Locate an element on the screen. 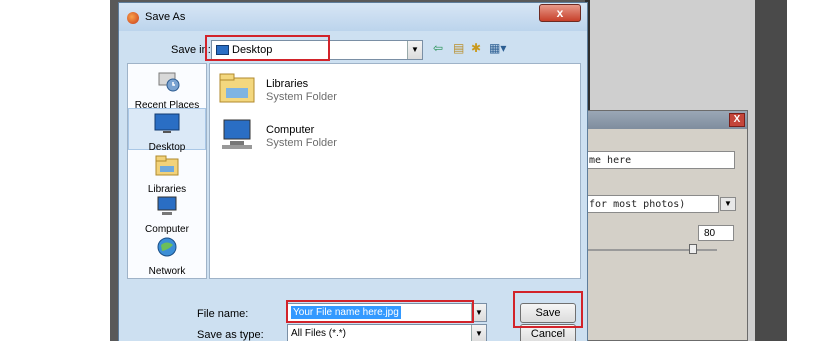  export-dialog-titlebar is located at coordinates (664, 120).